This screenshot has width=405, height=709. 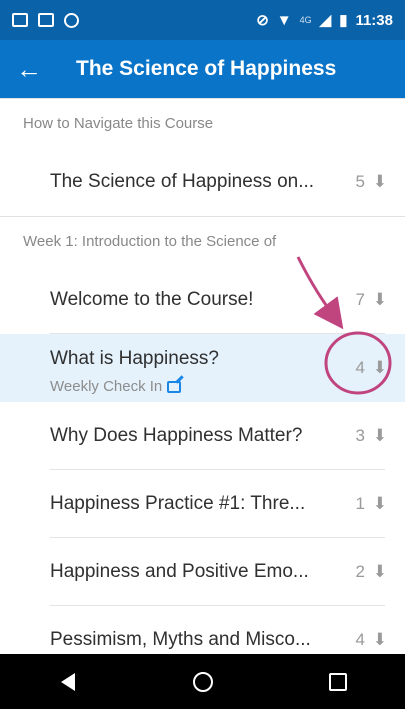 What do you see at coordinates (20, 20) in the screenshot?
I see `gallery-icon` at bounding box center [20, 20].